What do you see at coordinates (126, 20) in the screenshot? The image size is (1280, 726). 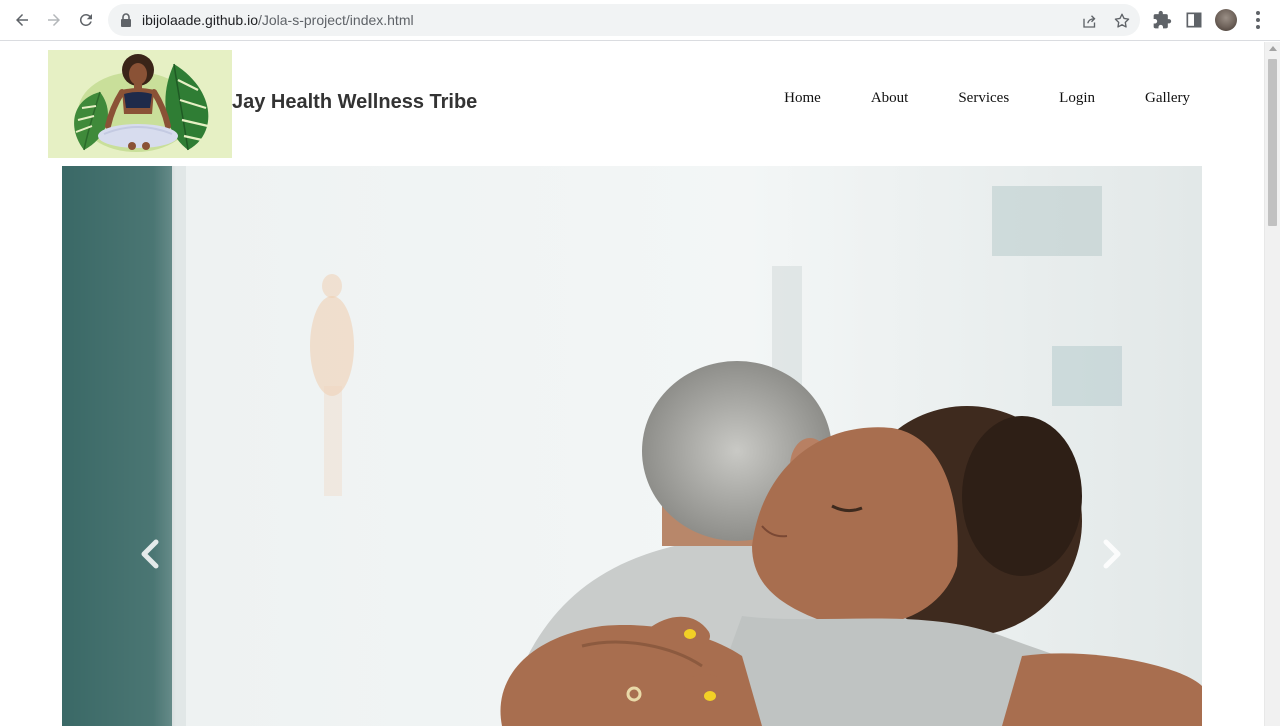 I see `lock-icon` at bounding box center [126, 20].